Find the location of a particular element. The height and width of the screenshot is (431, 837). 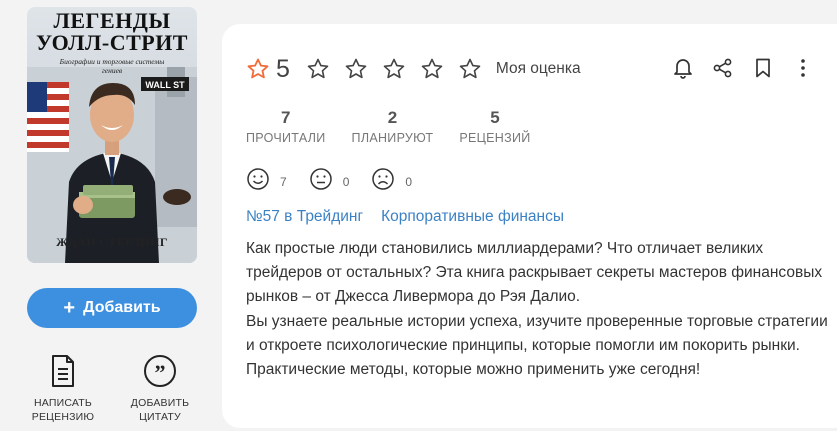

stat-read: 7 ПРОЧИТАЛИ is located at coordinates (286, 126).